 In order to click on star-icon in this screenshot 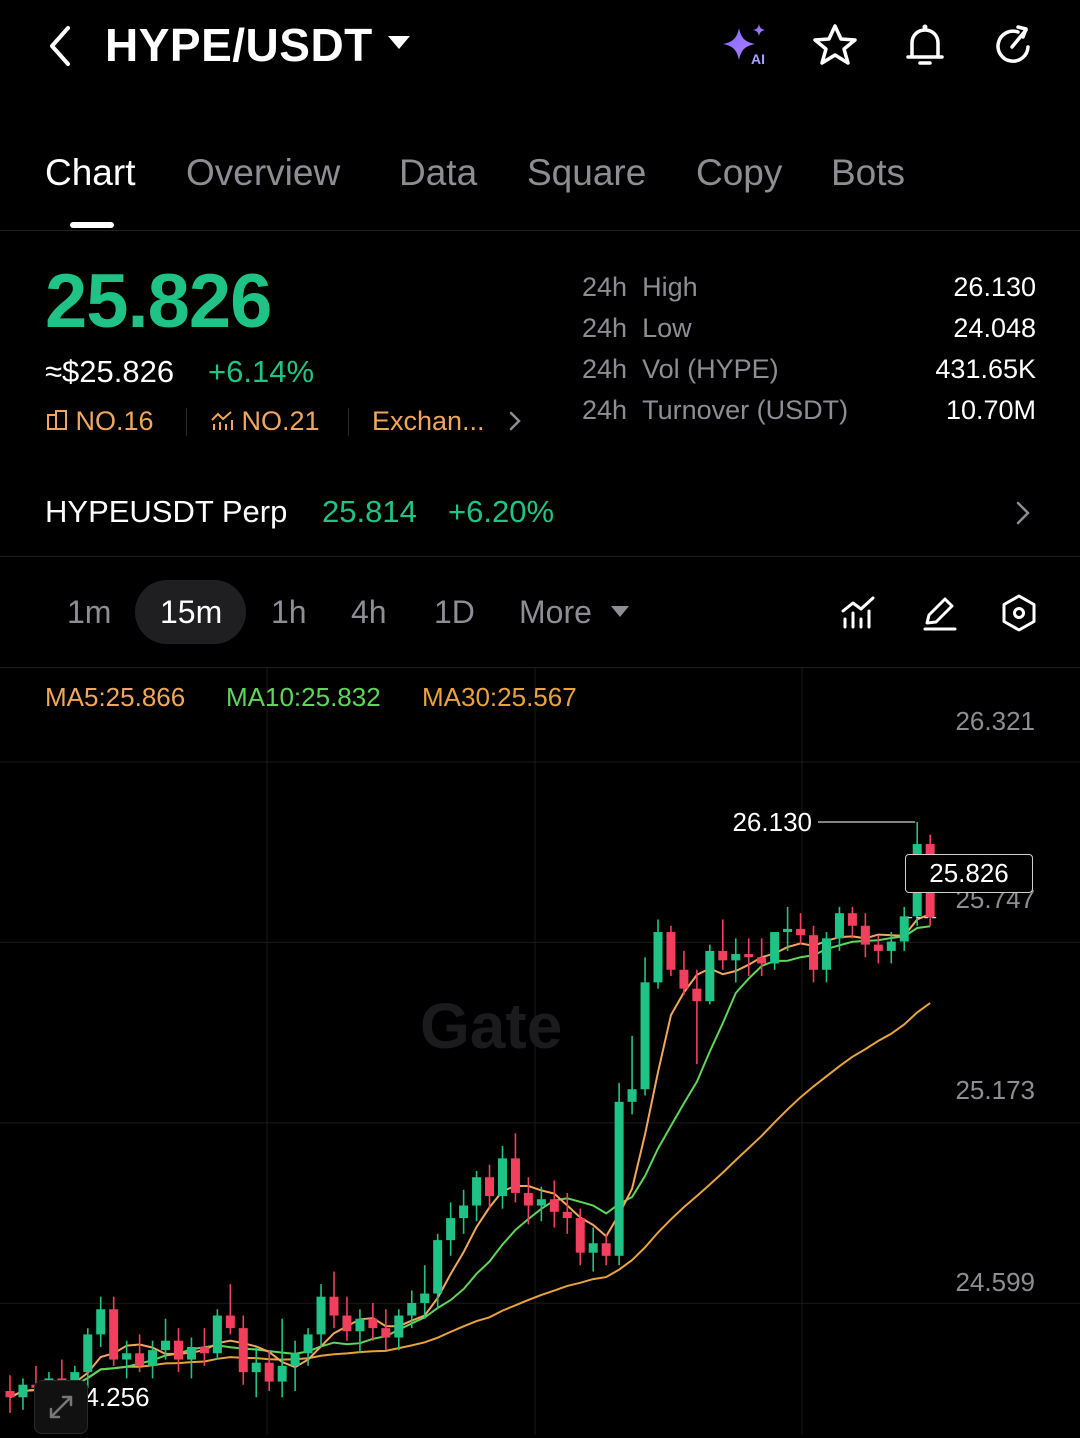, I will do `click(835, 44)`.